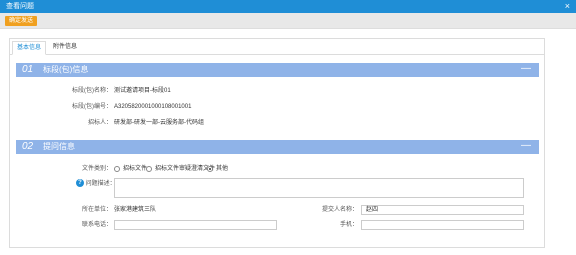 This screenshot has width=576, height=255. Describe the element at coordinates (66, 69) in the screenshot. I see `section-title: 标段(包)信息` at that location.